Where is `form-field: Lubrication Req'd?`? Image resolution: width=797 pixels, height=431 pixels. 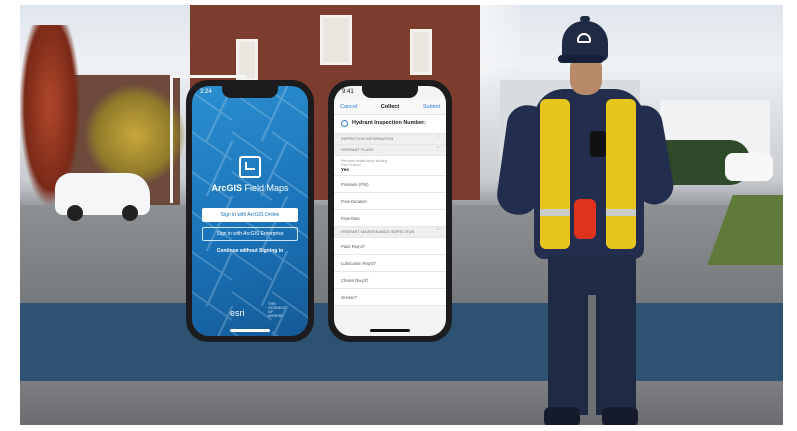 form-field: Lubrication Req'd? is located at coordinates (390, 263).